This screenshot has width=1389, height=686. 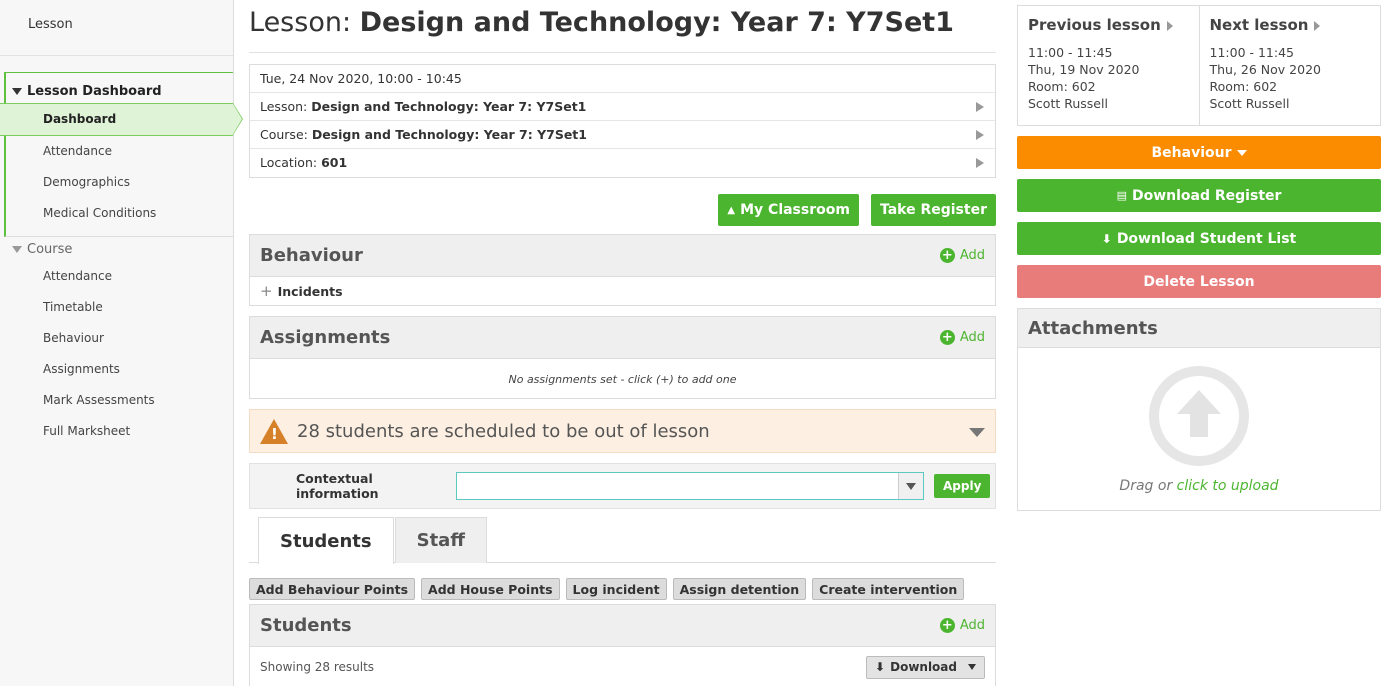 What do you see at coordinates (622, 666) in the screenshot?
I see `students-subheader: Showing 28 results ⬇ Download` at bounding box center [622, 666].